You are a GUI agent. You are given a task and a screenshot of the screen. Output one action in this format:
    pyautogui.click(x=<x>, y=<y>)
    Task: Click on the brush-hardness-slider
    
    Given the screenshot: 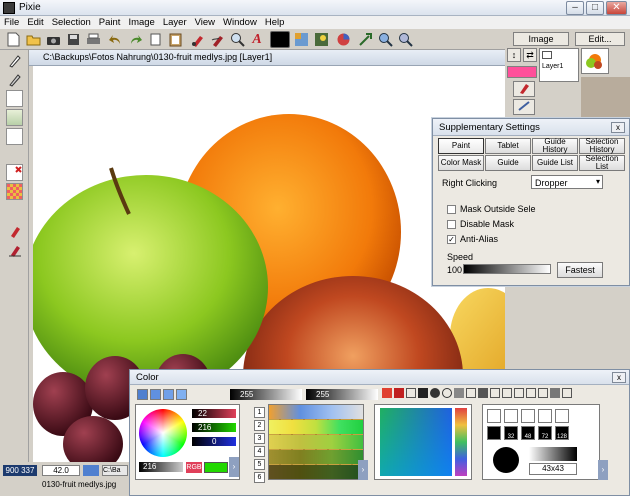 What is the action you would take?
    pyautogui.click(x=553, y=454)
    